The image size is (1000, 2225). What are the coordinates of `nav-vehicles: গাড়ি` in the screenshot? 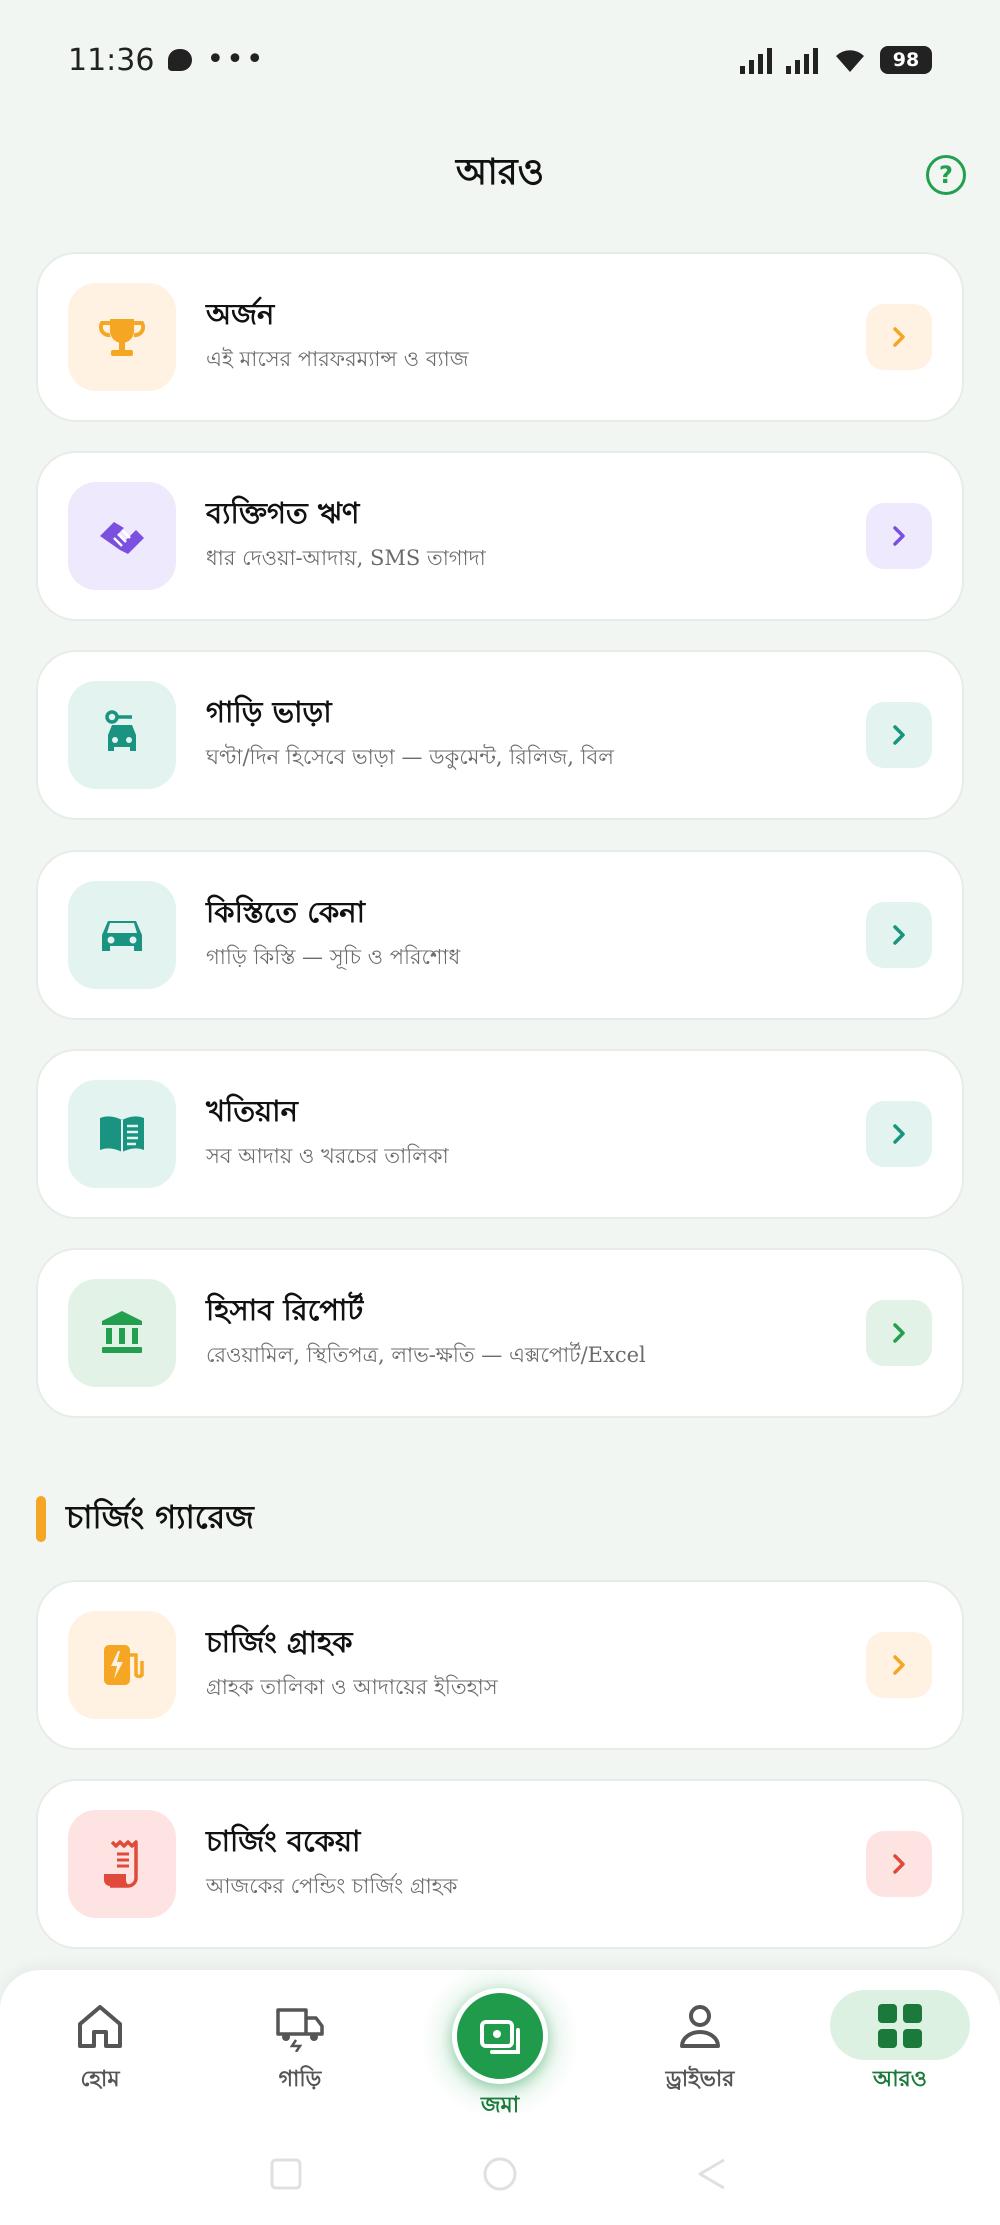 It's located at (300, 2045).